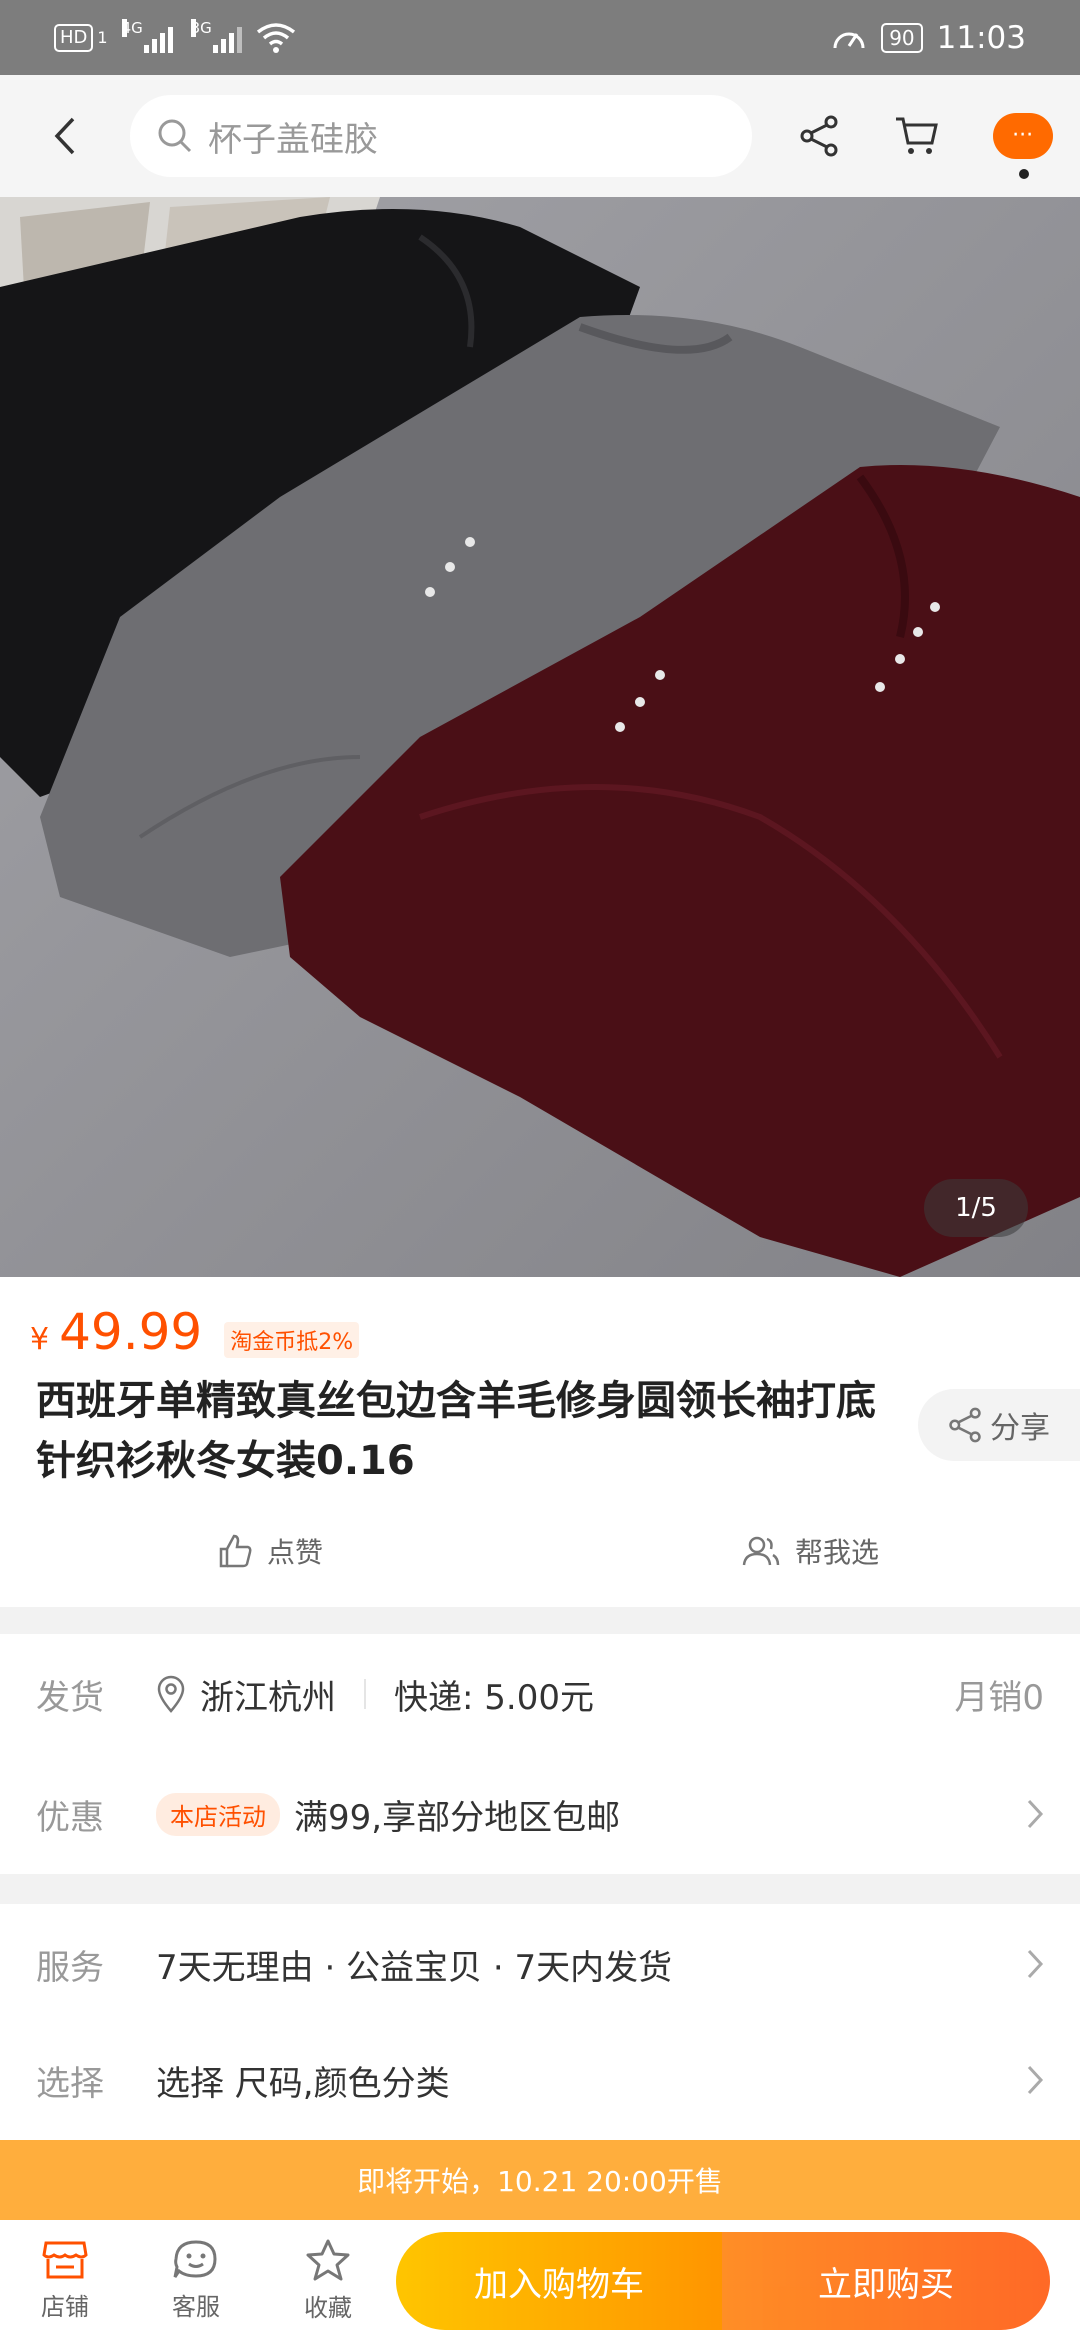 This screenshot has height=2340, width=1080. I want to click on service-label: 服务, so click(70, 1967).